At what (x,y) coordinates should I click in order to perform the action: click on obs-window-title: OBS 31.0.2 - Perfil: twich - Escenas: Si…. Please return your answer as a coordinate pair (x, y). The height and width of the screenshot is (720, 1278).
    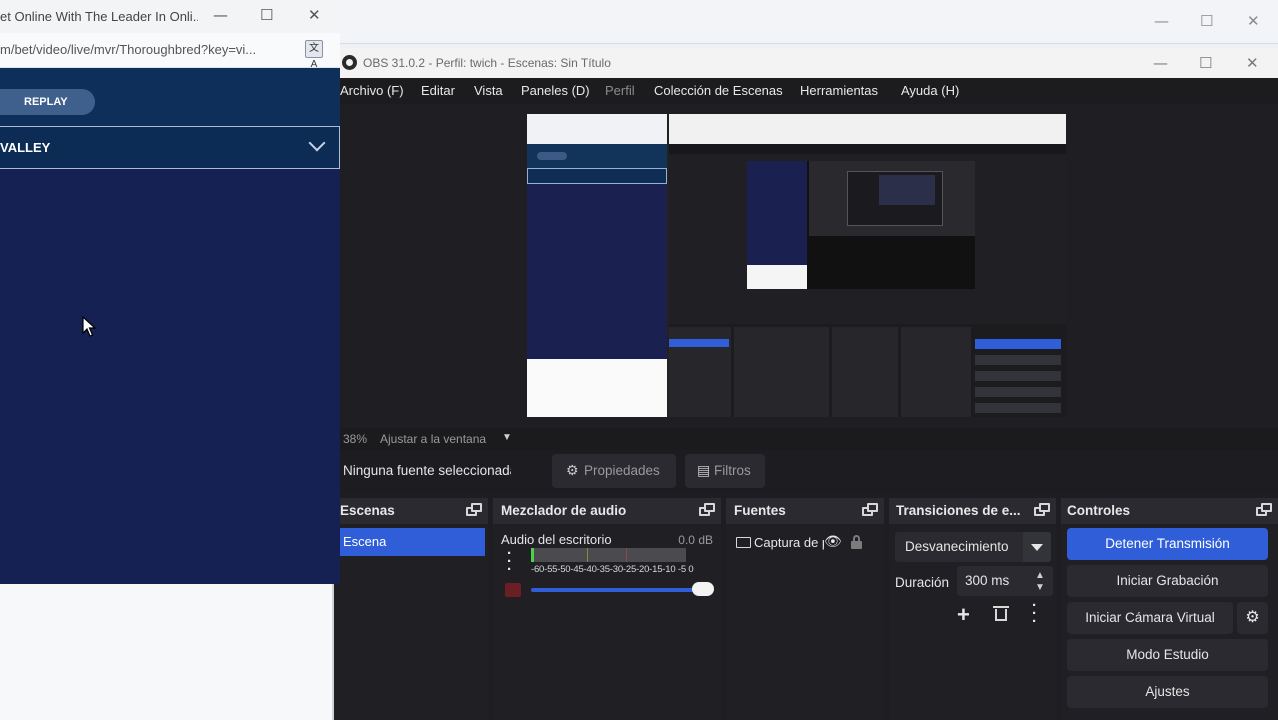
    Looking at the image, I should click on (487, 63).